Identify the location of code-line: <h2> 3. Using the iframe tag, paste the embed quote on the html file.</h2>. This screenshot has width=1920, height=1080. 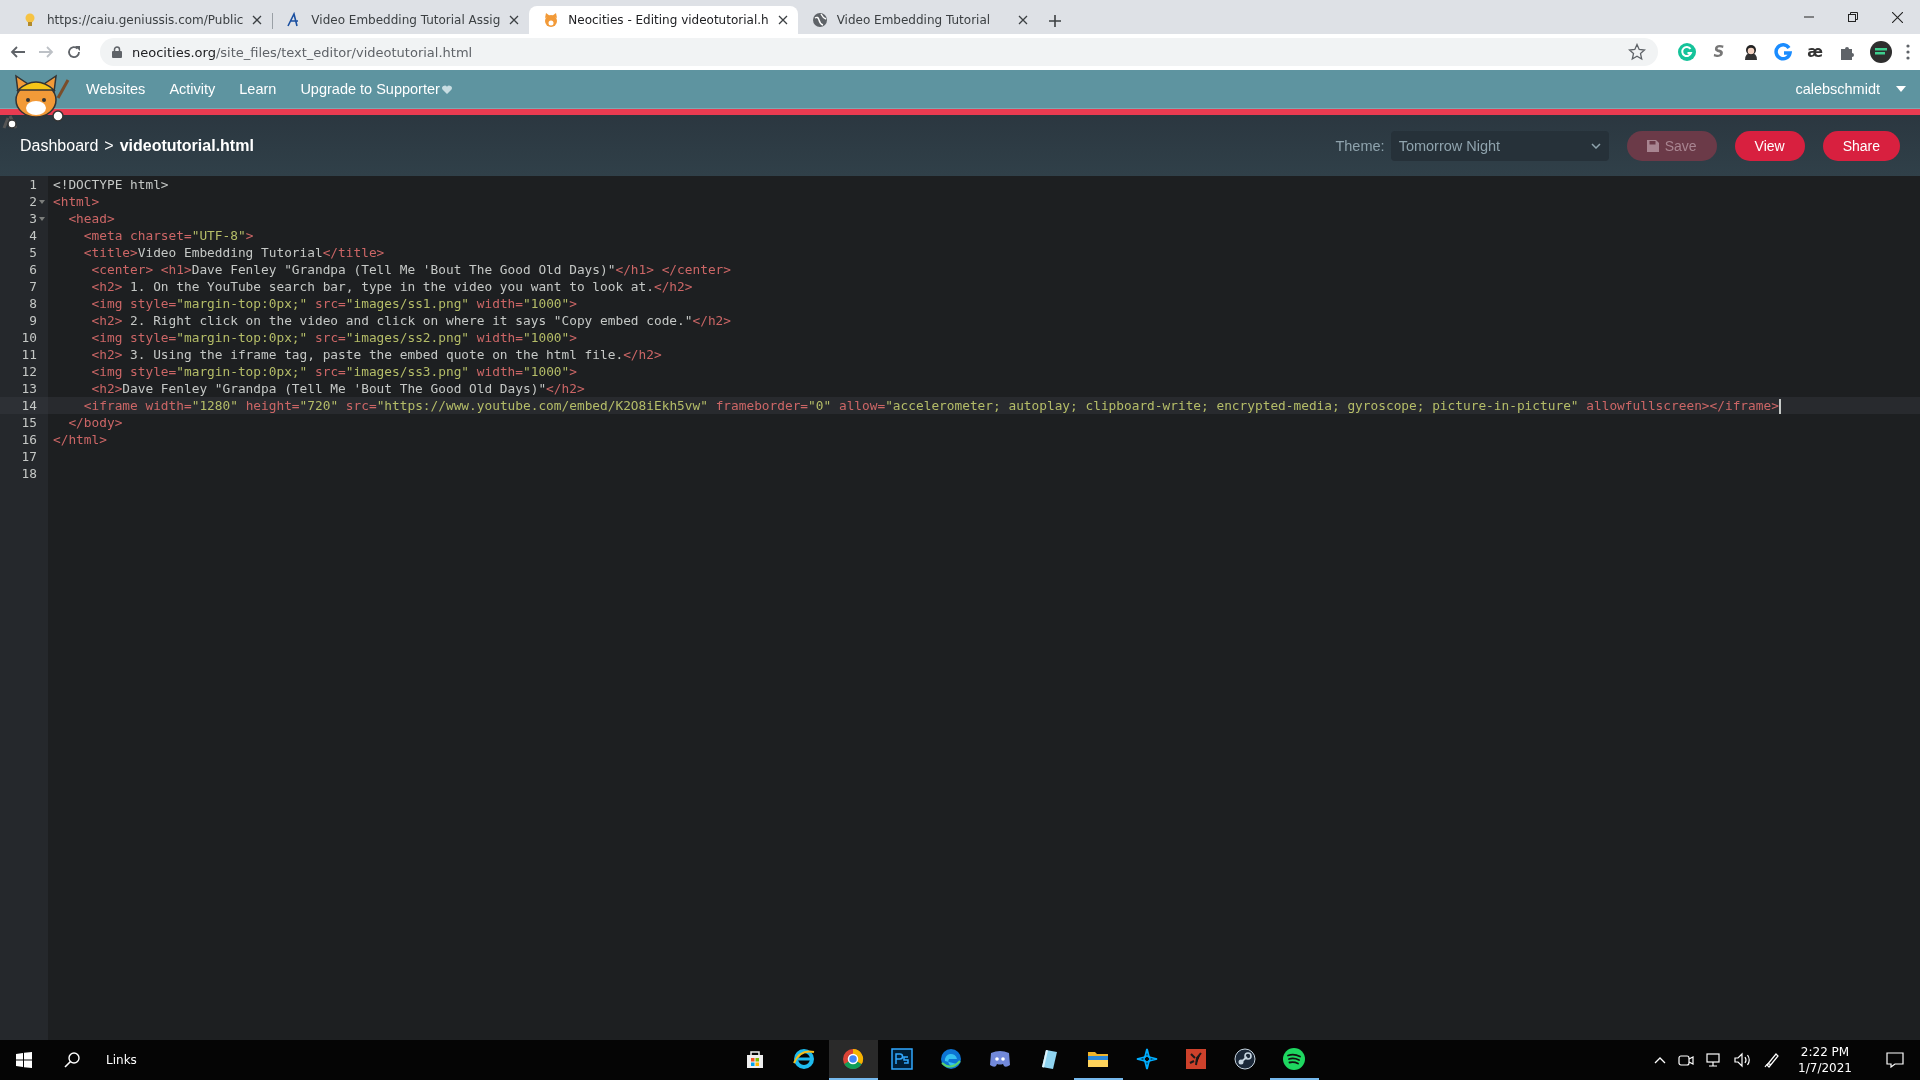
(376, 354).